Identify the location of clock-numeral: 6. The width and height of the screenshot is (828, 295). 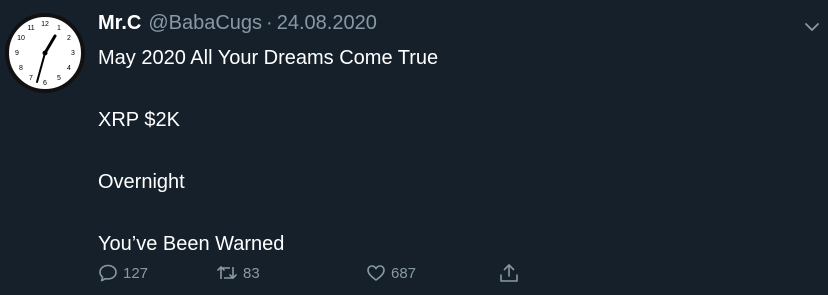
(45, 83).